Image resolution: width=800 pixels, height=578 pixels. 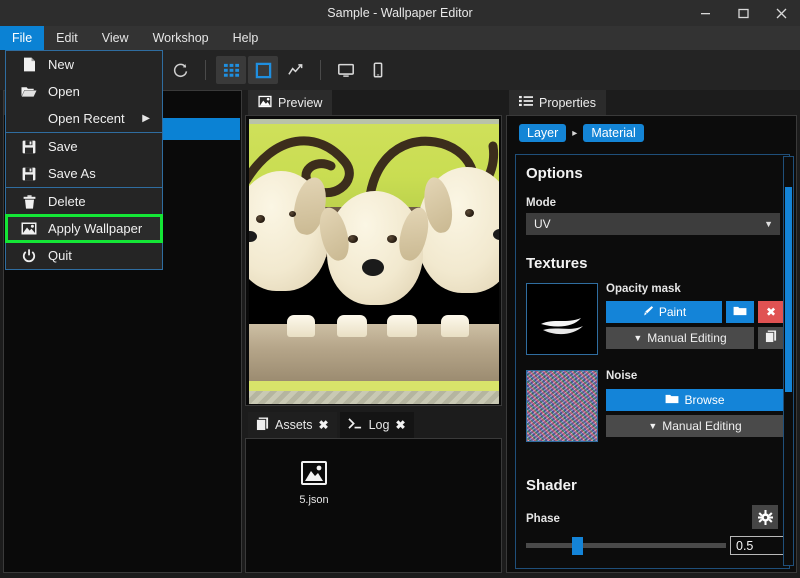 What do you see at coordinates (29, 64) in the screenshot?
I see `file-icon` at bounding box center [29, 64].